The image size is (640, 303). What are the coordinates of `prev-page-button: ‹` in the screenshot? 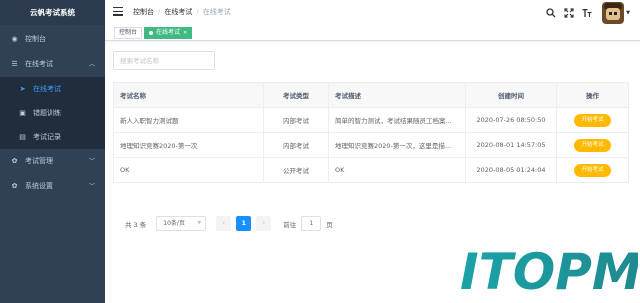 It's located at (224, 223).